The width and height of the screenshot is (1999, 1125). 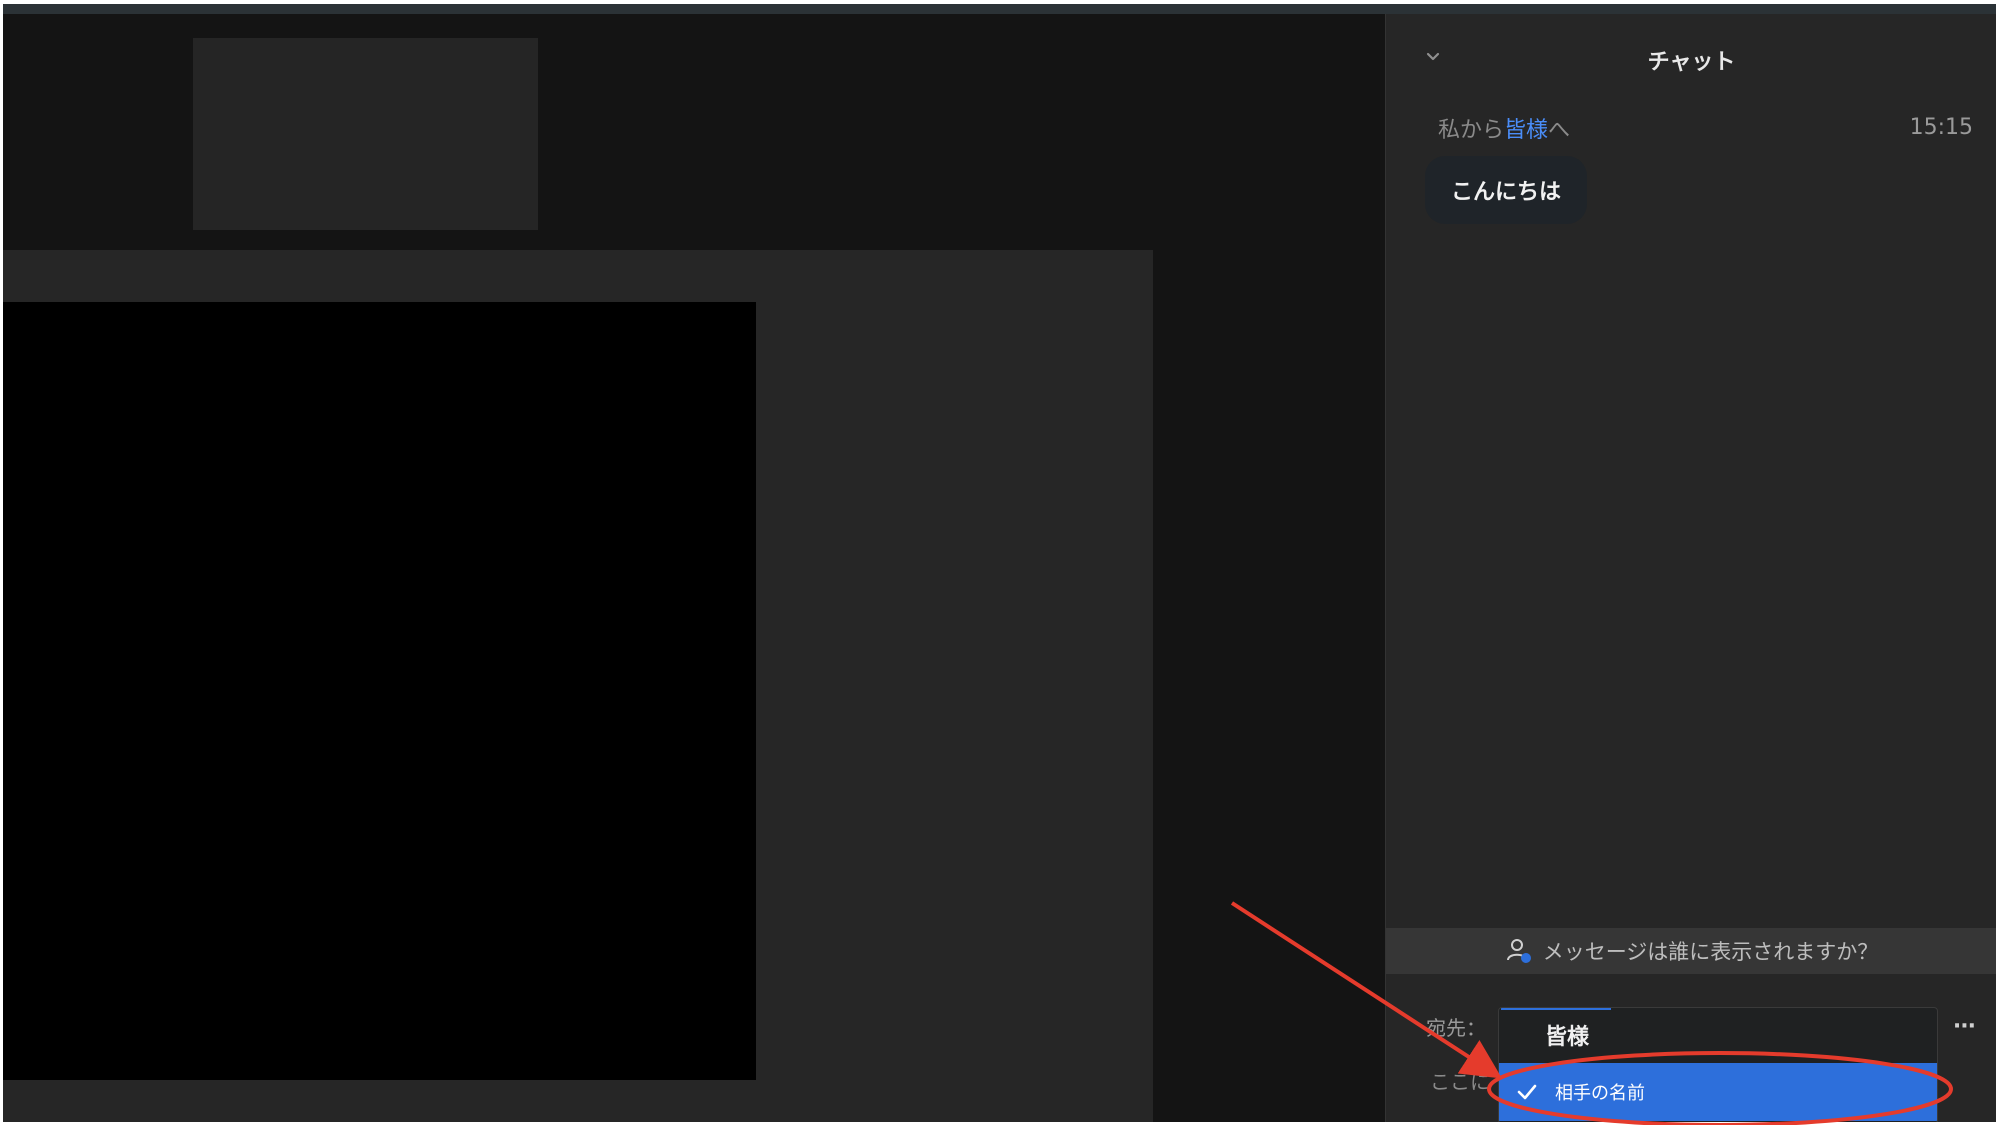 I want to click on recipient-dropdown: 皆様 相手の名前, so click(x=1718, y=1064).